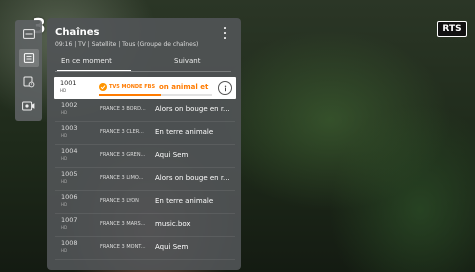 This screenshot has height=272, width=475. What do you see at coordinates (94, 71) in the screenshot?
I see `tab-active-indicator` at bounding box center [94, 71].